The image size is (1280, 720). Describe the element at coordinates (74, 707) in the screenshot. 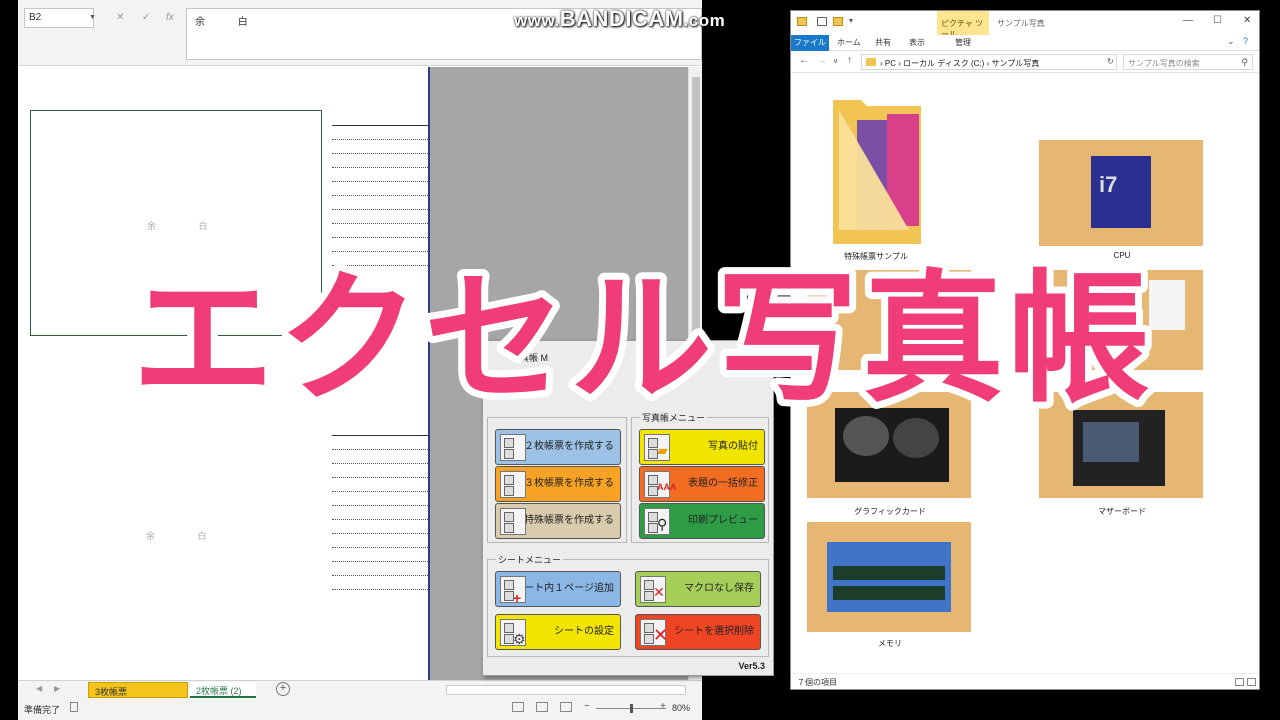

I see `macro-record-icon` at that location.